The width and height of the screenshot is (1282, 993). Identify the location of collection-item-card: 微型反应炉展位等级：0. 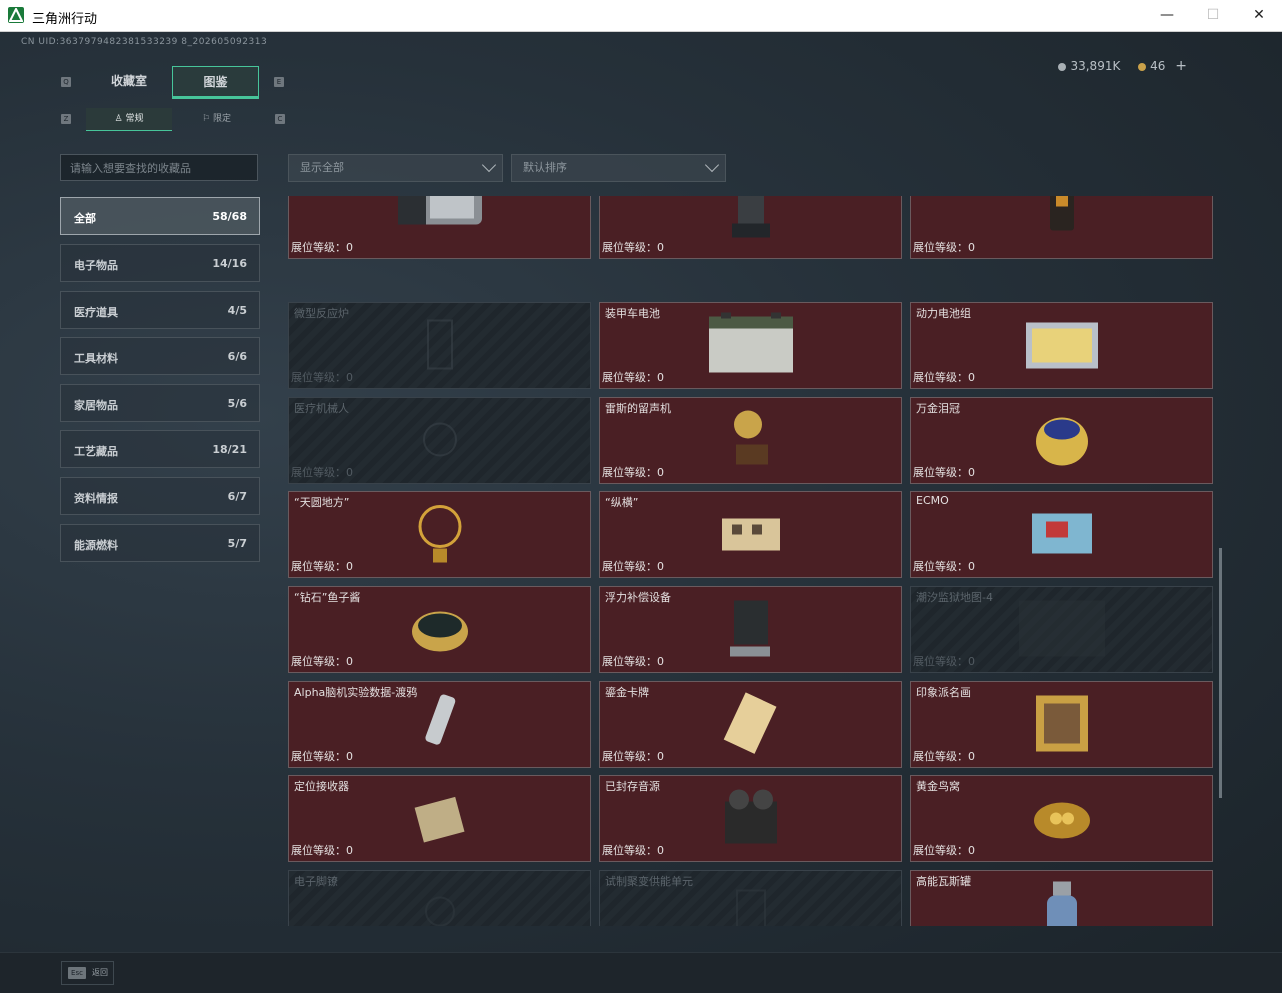
(439, 345).